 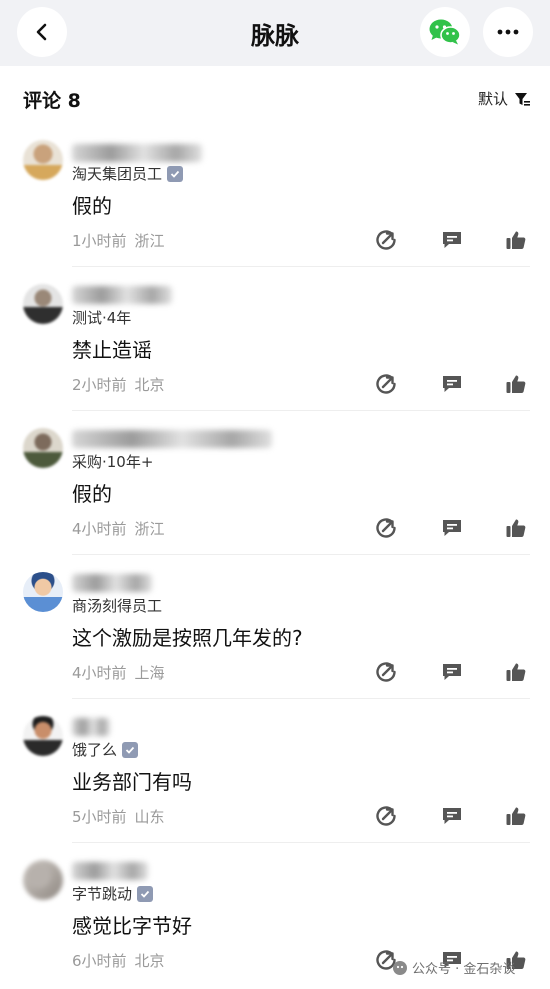 I want to click on wechat-official-icon, so click(x=400, y=967).